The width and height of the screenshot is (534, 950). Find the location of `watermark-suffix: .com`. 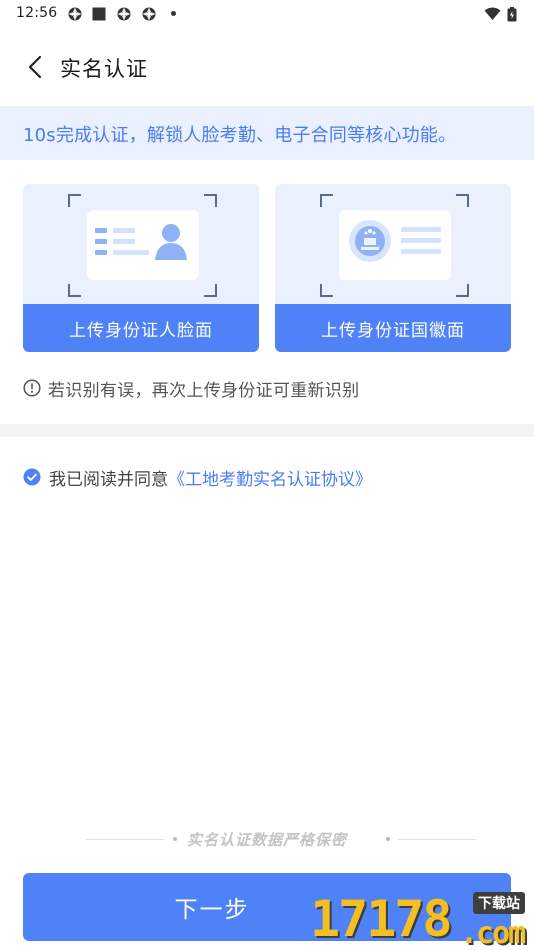

watermark-suffix: .com is located at coordinates (493, 933).